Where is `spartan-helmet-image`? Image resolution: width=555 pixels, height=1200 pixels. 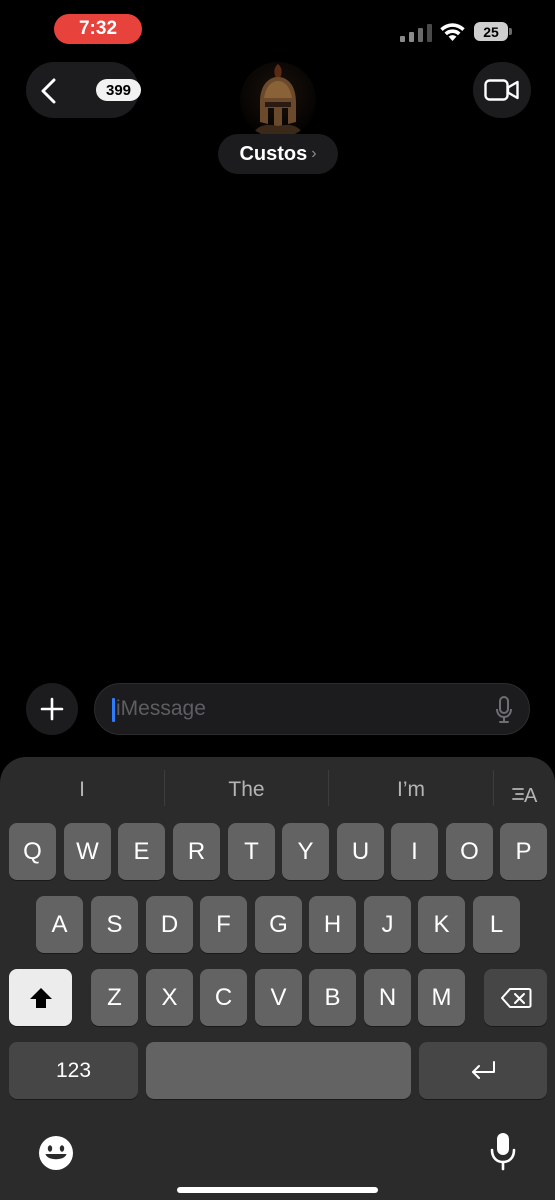
spartan-helmet-image is located at coordinates (278, 101).